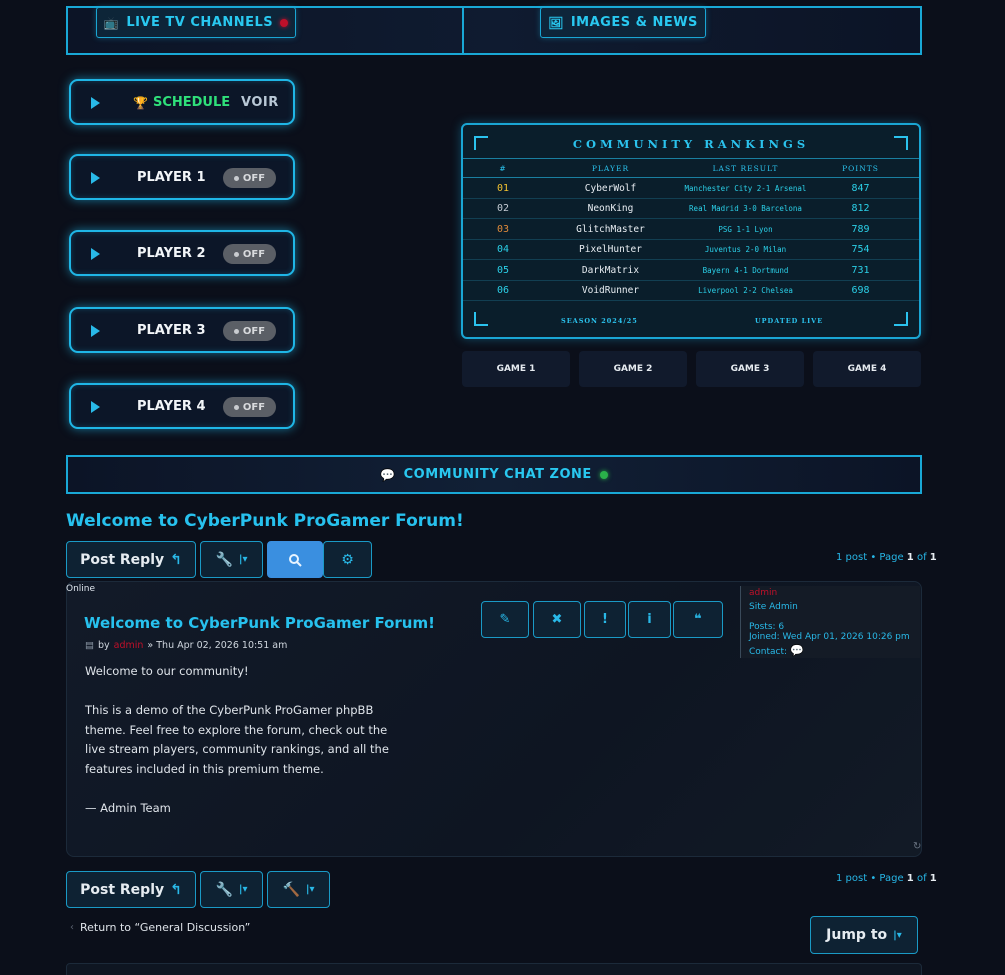 The height and width of the screenshot is (975, 1005). I want to click on player-1-button: PLAYER 1 OFF, so click(182, 177).